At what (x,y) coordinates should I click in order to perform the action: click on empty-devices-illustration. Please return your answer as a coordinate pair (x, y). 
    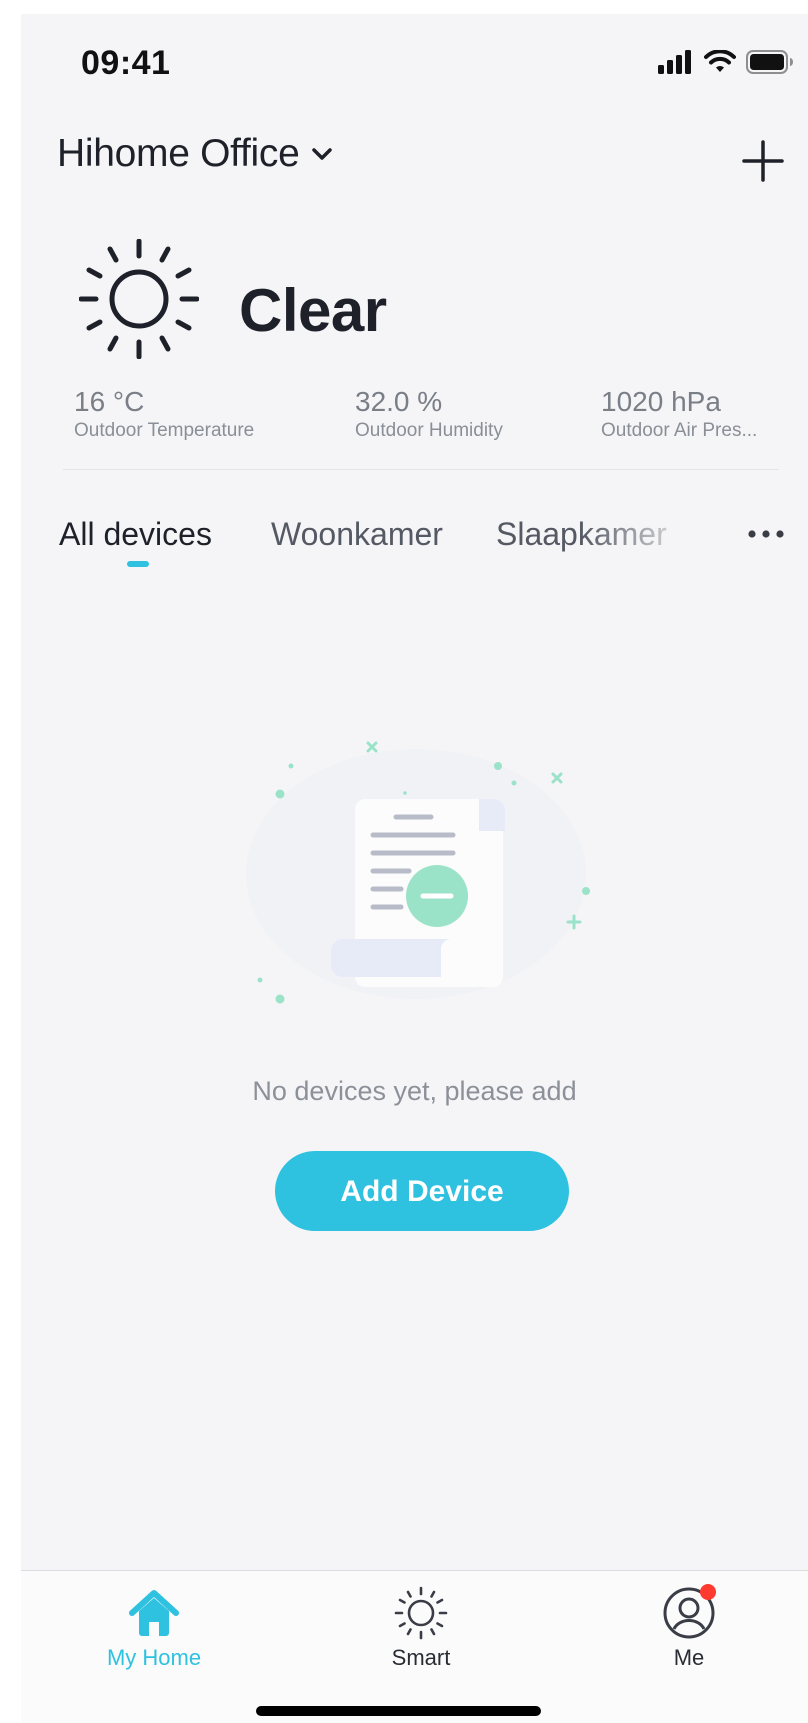
    Looking at the image, I should click on (418, 872).